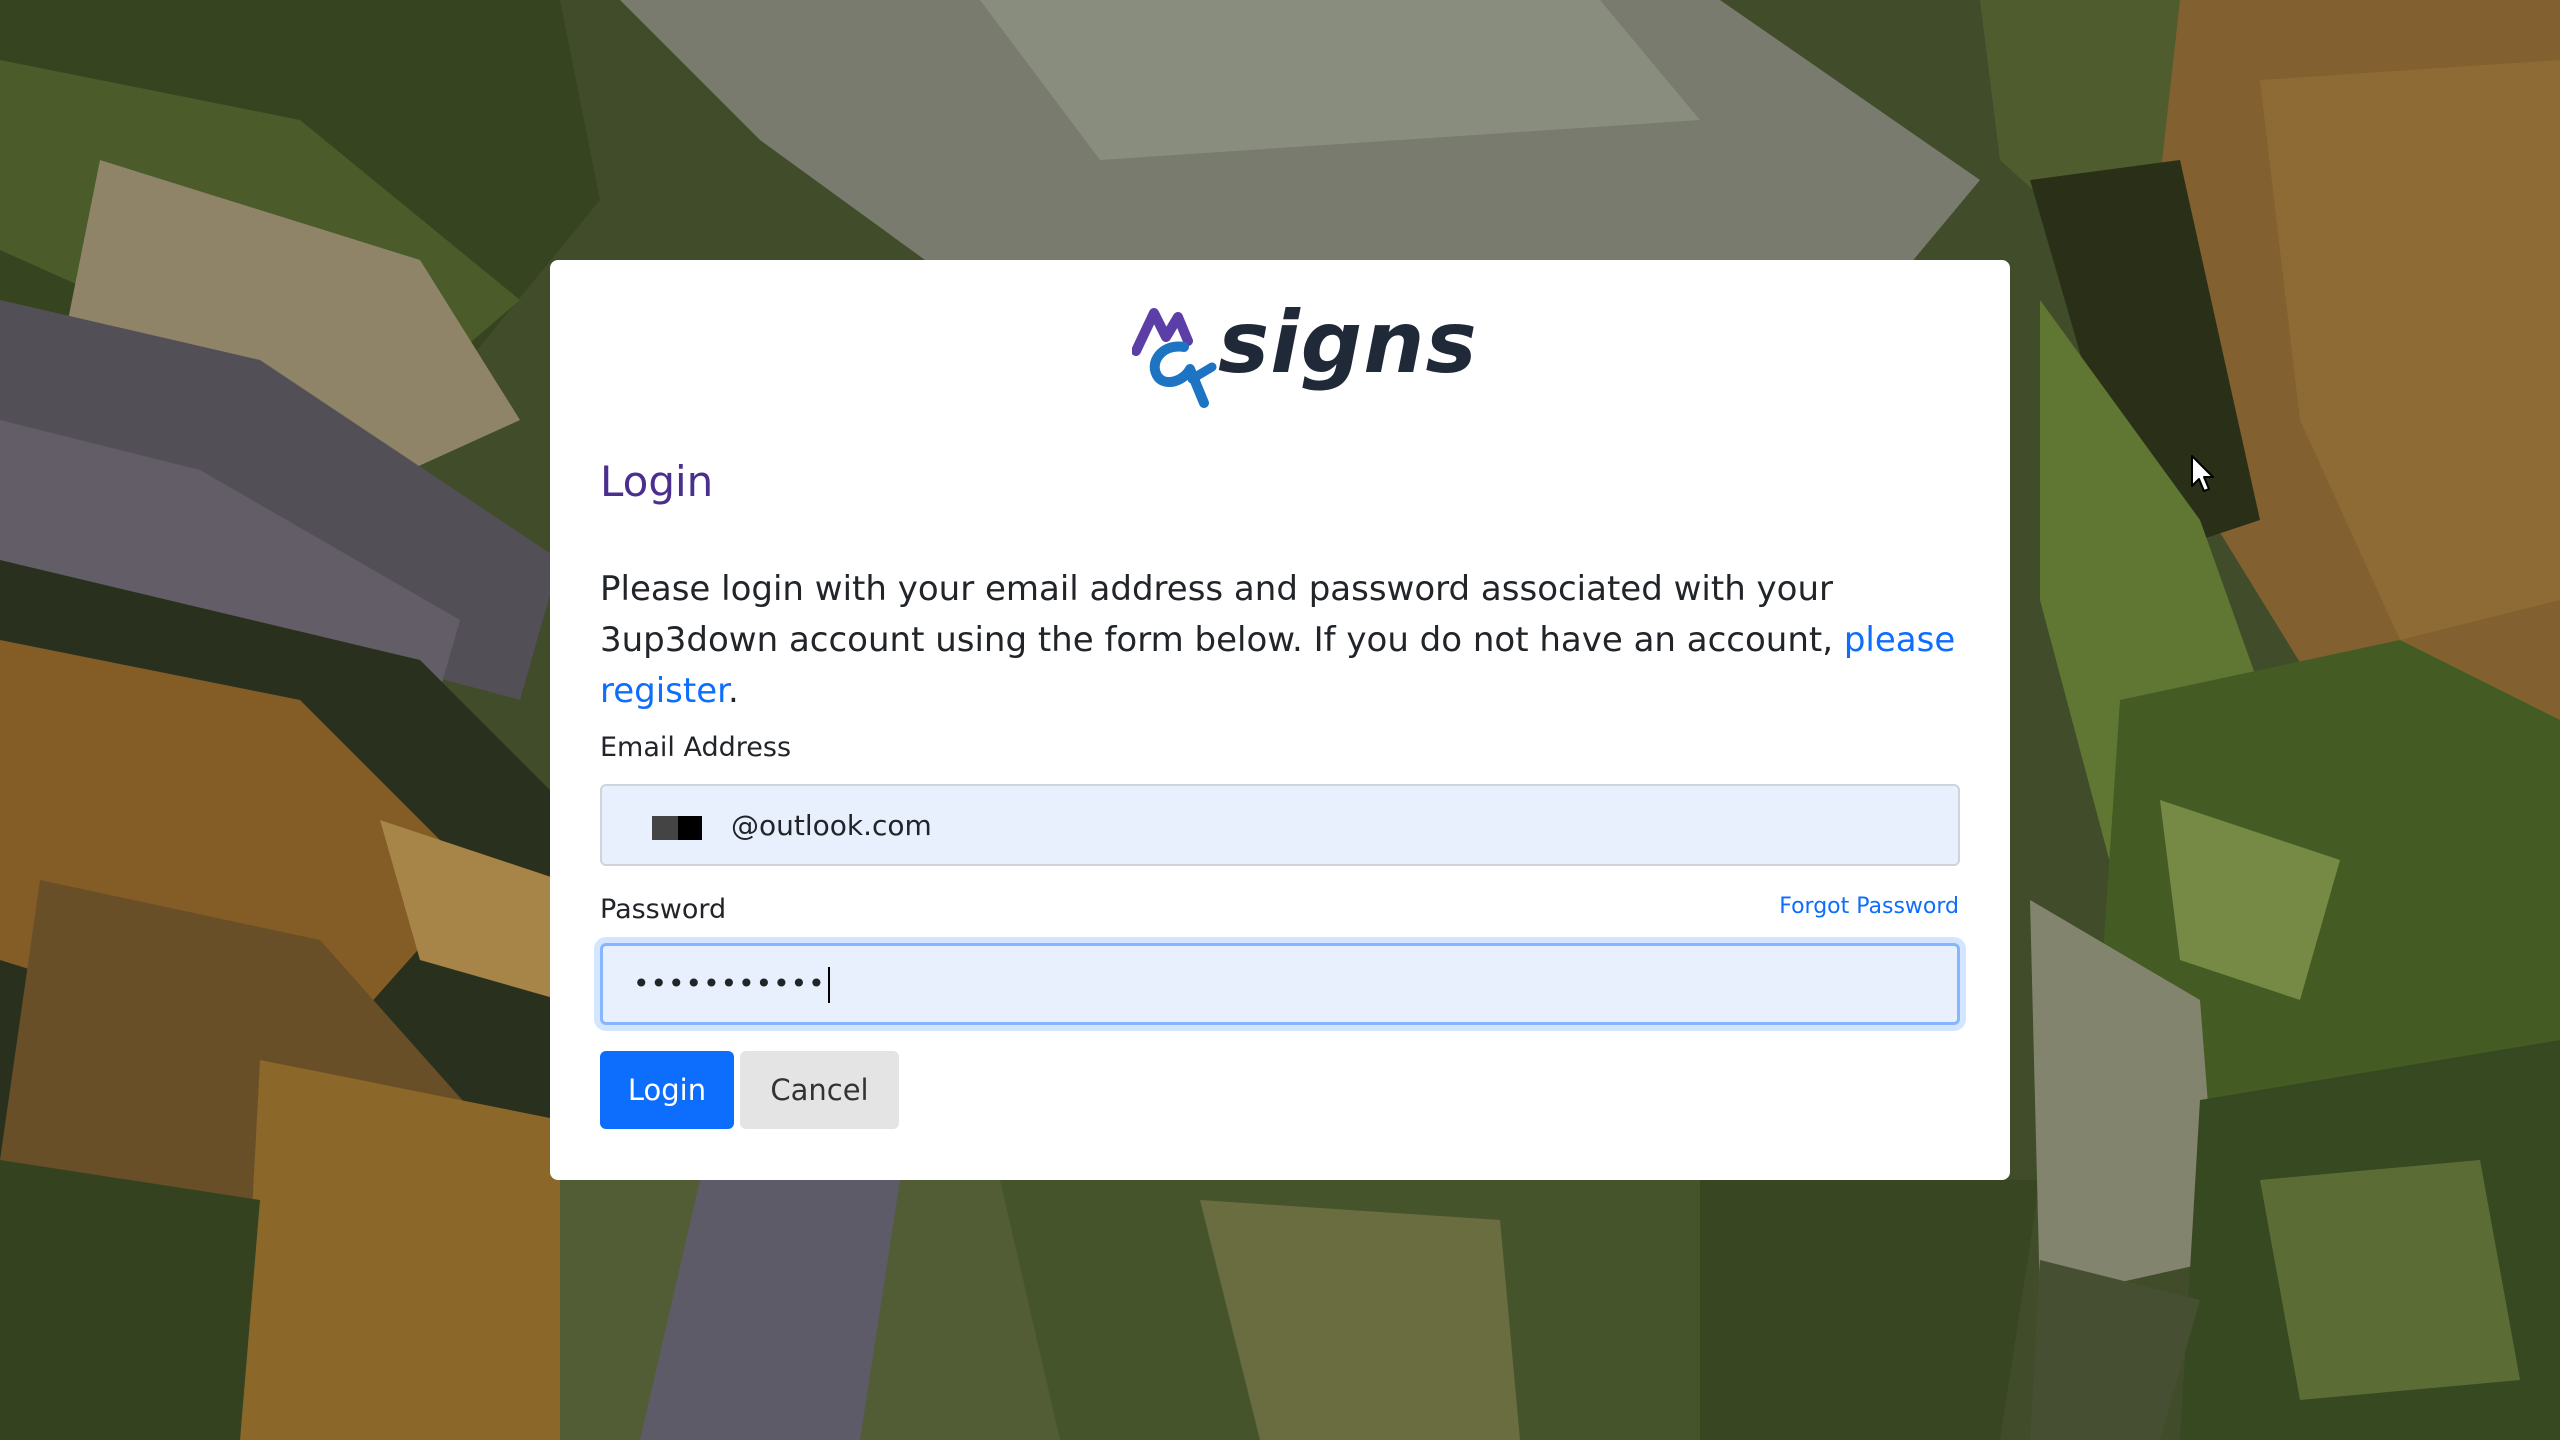 The image size is (2560, 1440). I want to click on email-label: Email Address, so click(696, 747).